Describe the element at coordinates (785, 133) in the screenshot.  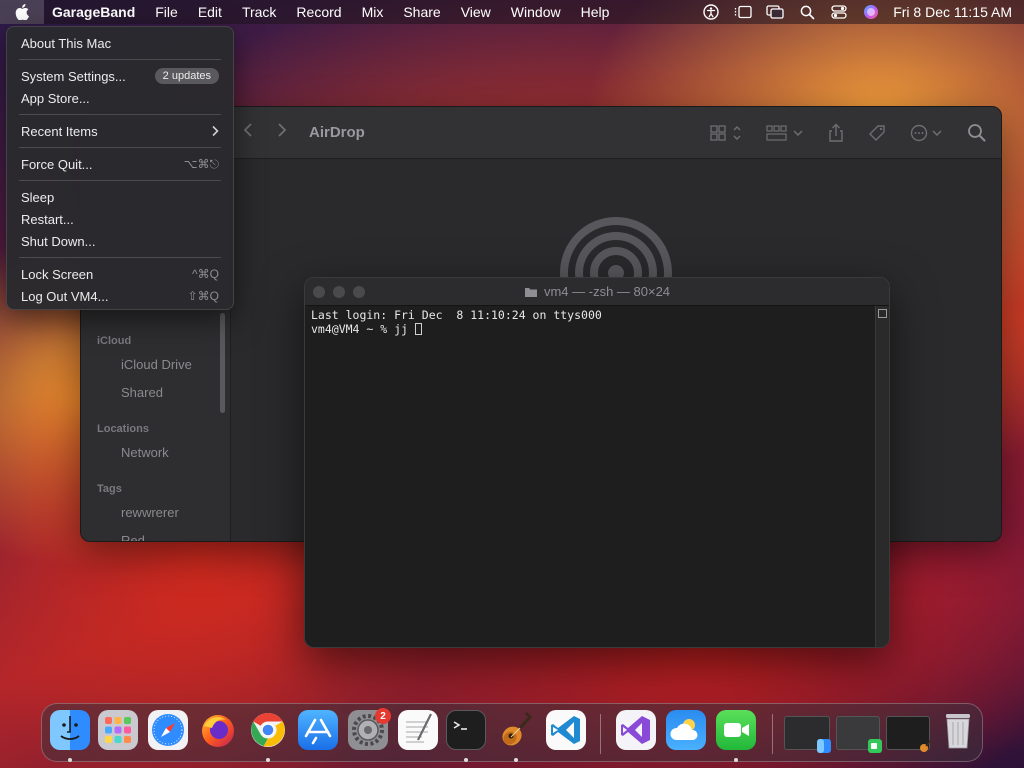
I see `group-icon` at that location.